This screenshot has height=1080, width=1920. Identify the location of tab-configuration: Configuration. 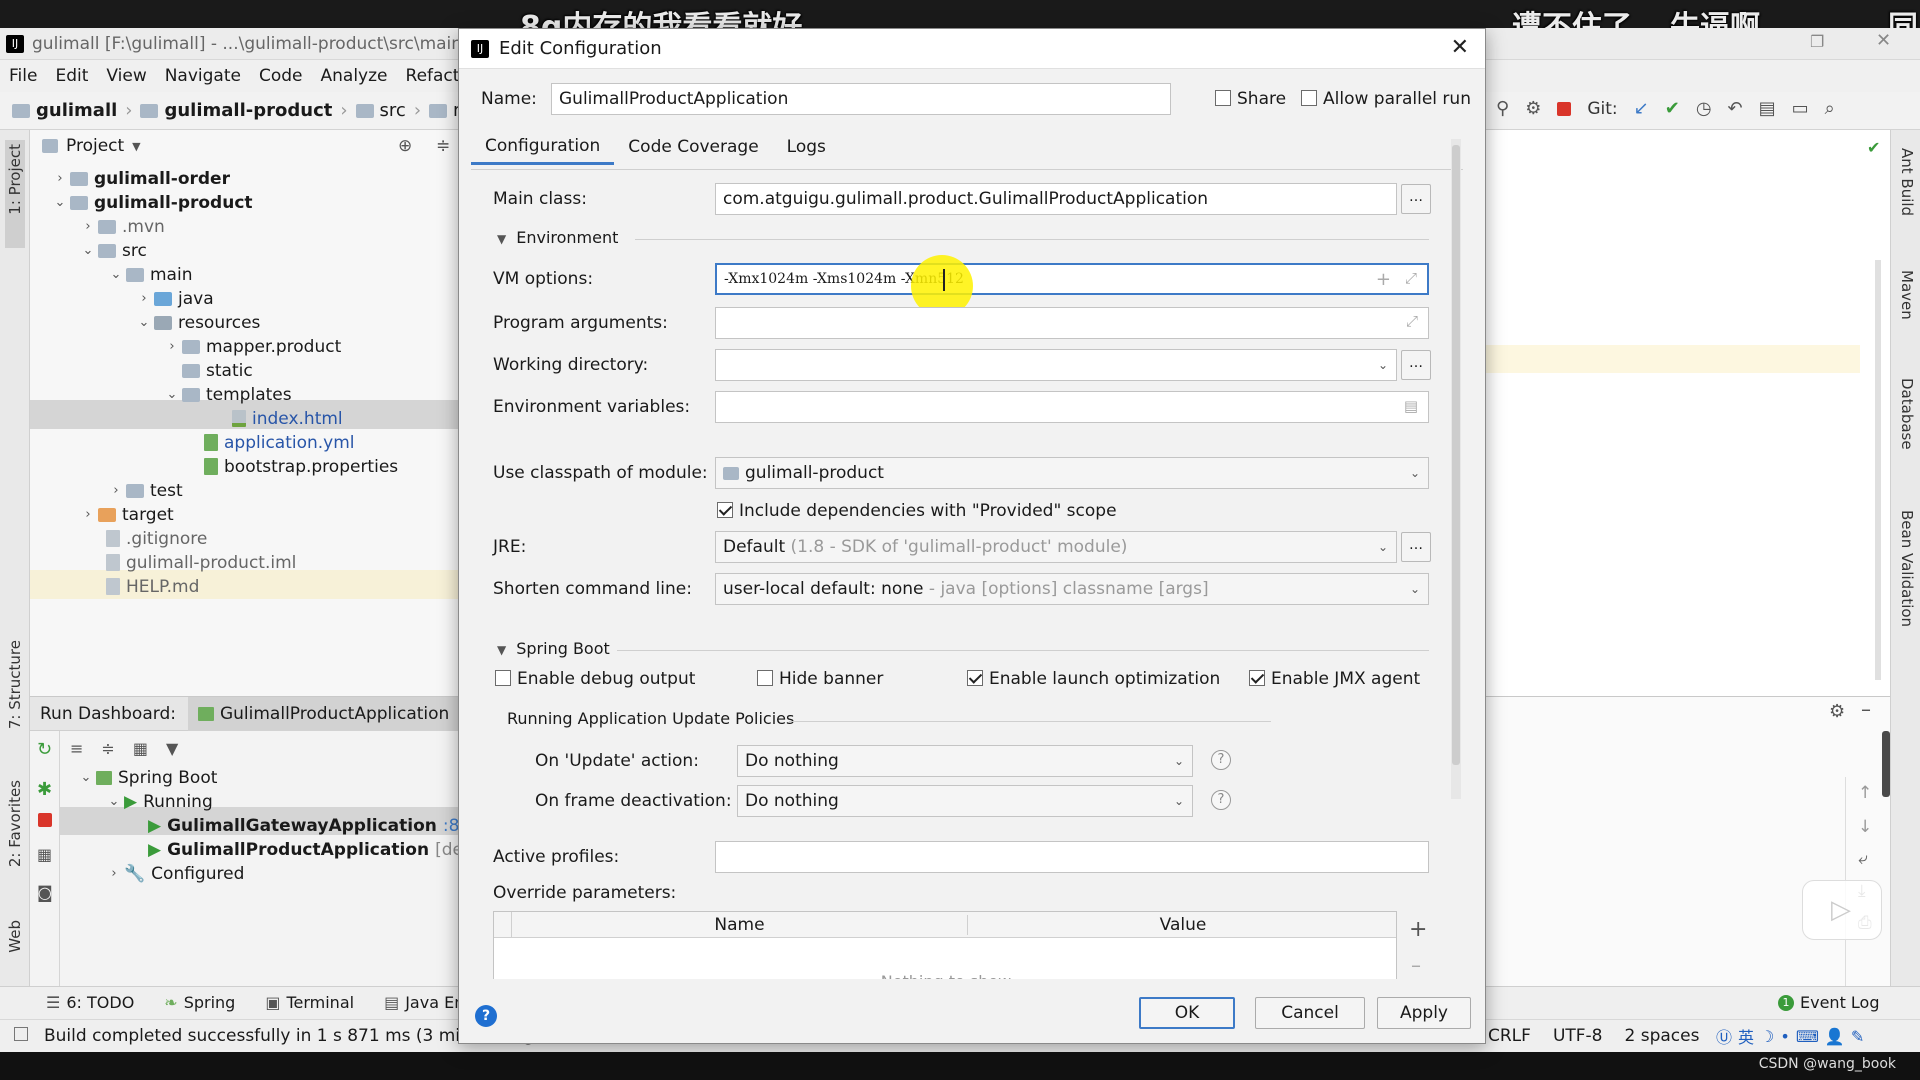
(543, 147).